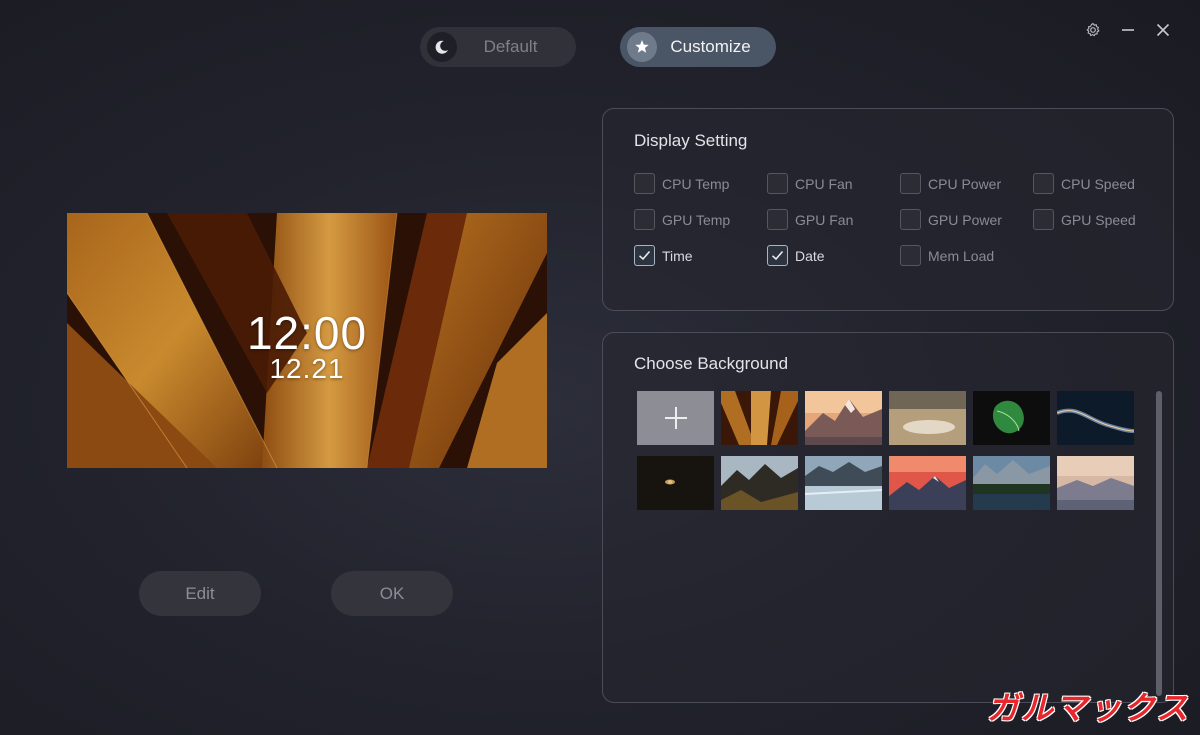  I want to click on option-gpu-temp: GPU Temp, so click(682, 219).